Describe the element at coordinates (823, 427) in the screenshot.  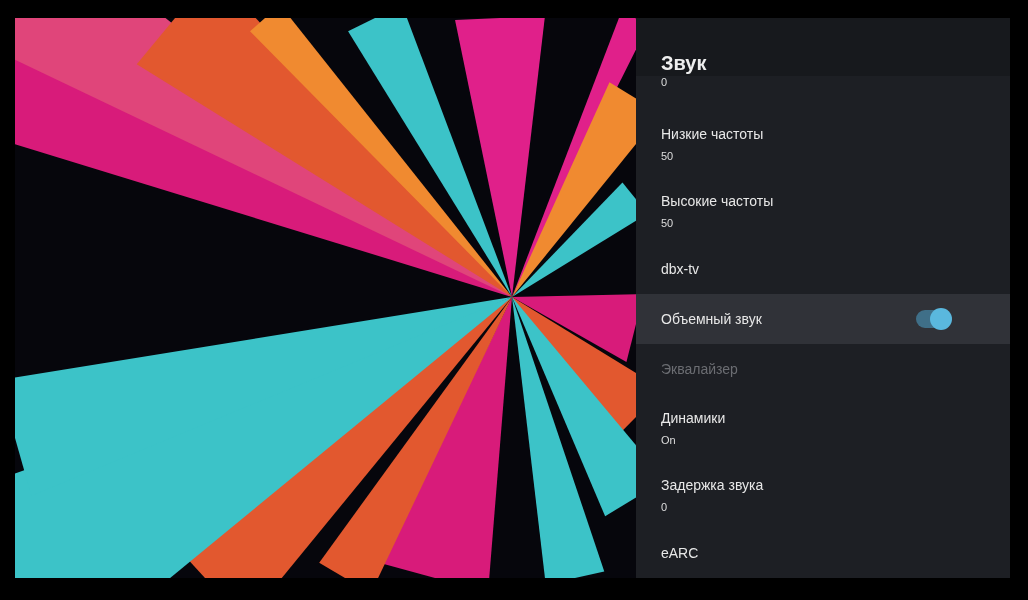
I see `setting-item: Динамики On` at that location.